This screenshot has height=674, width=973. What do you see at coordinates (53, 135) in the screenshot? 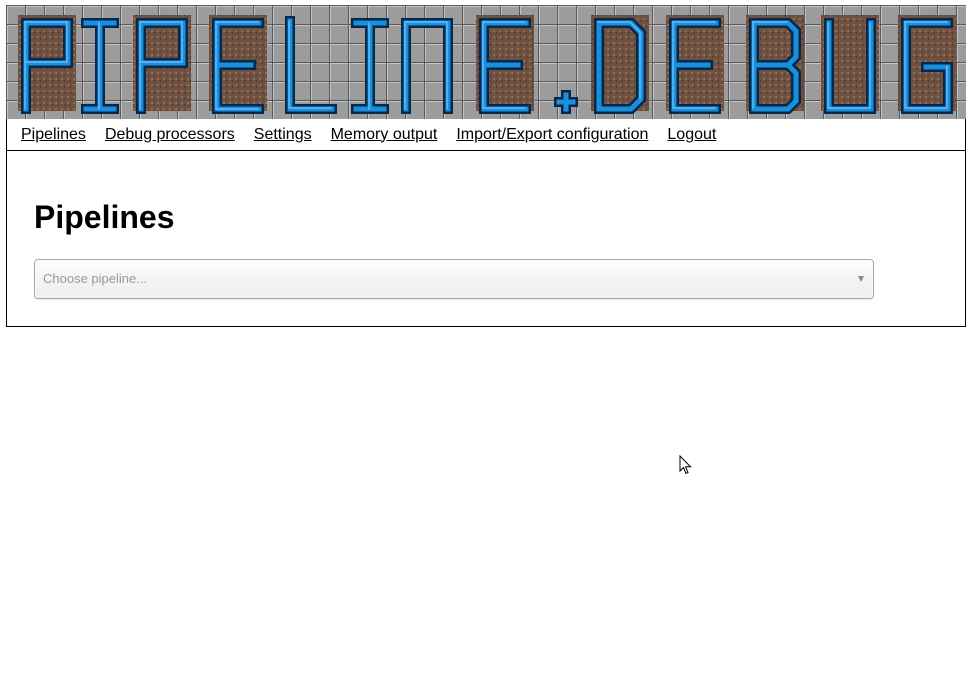
I see `nav-link-pipelines: Pipelines` at bounding box center [53, 135].